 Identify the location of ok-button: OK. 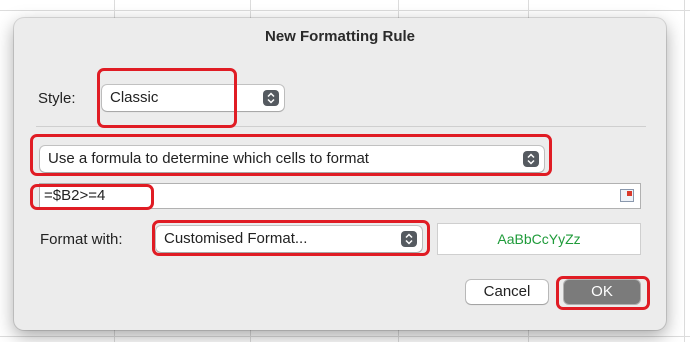
(602, 292).